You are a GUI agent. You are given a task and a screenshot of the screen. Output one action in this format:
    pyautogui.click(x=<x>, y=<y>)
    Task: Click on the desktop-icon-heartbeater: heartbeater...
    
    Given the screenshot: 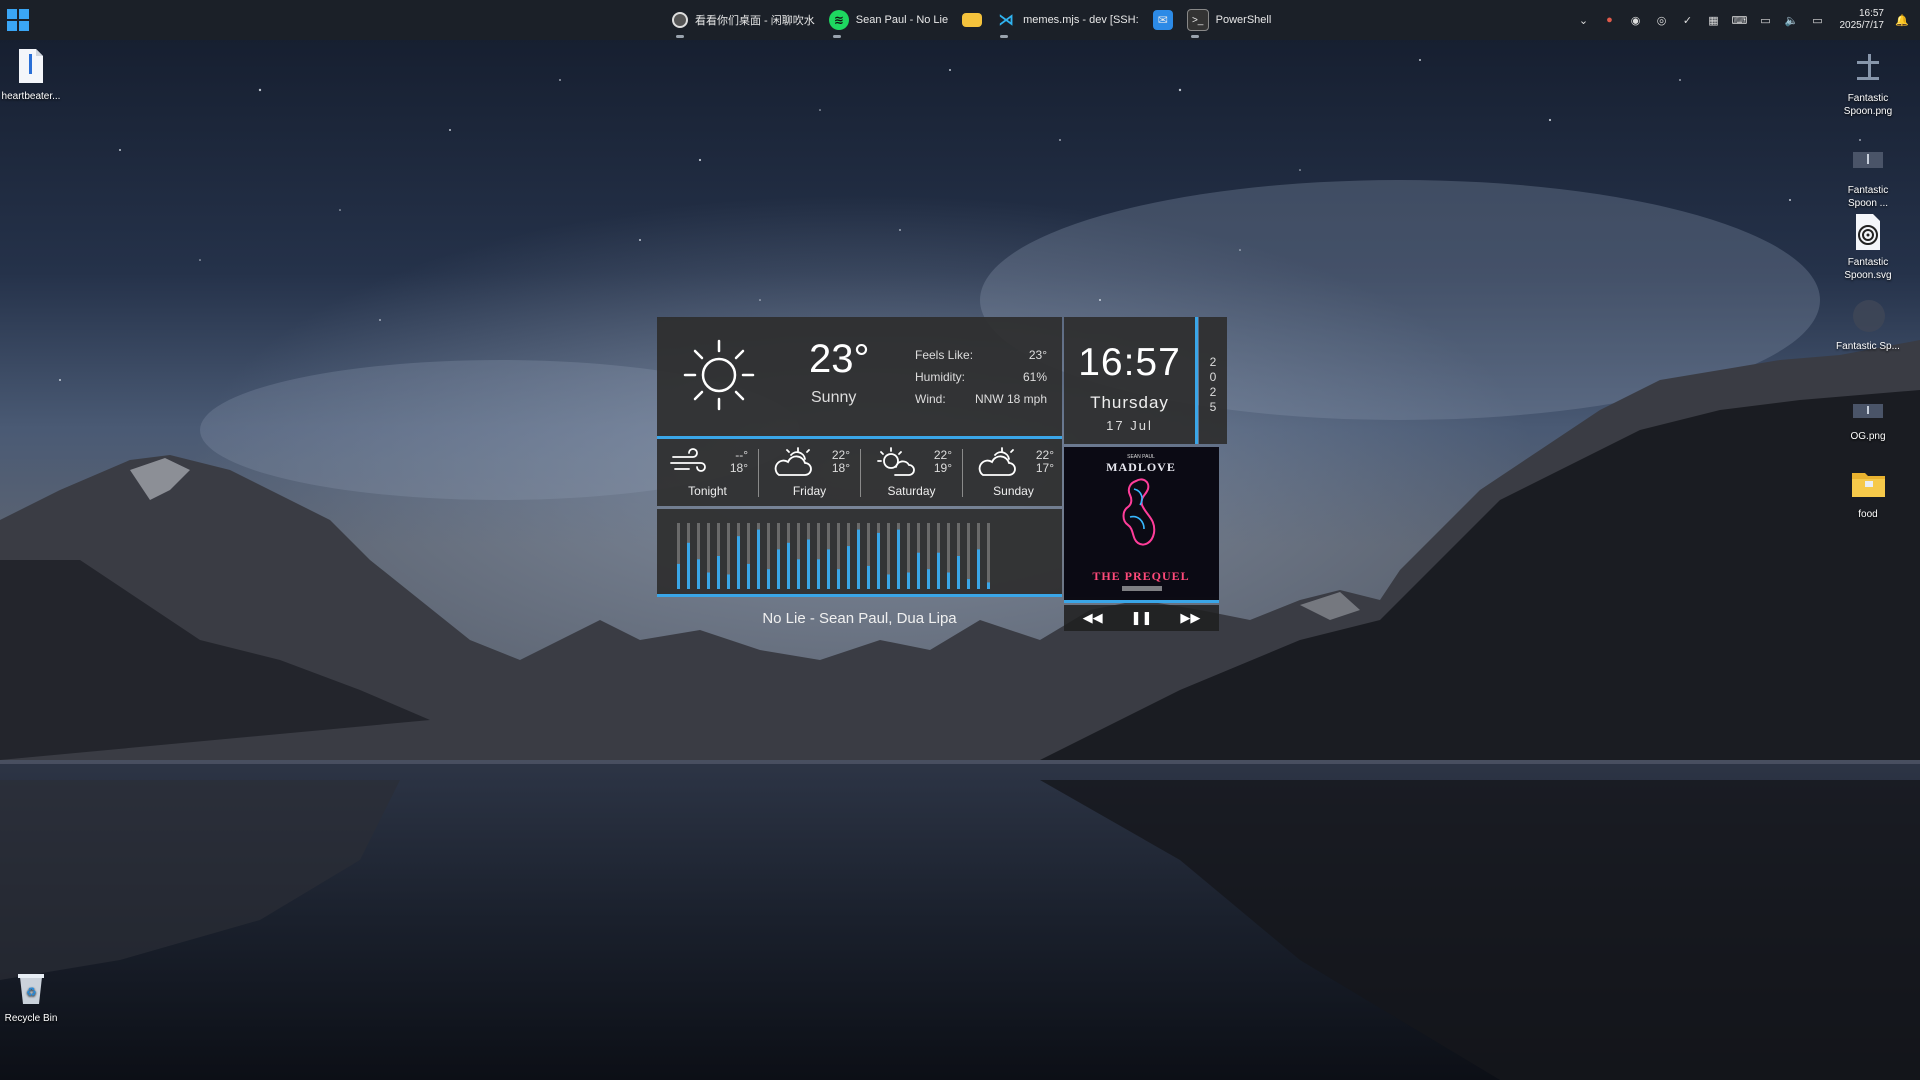 What is the action you would take?
    pyautogui.click(x=33, y=74)
    